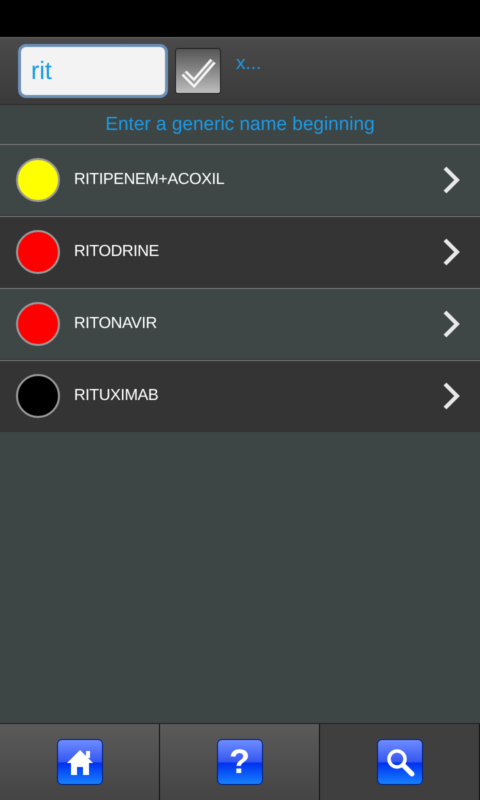 The image size is (480, 800). I want to click on tab-button: ?, so click(240, 762).